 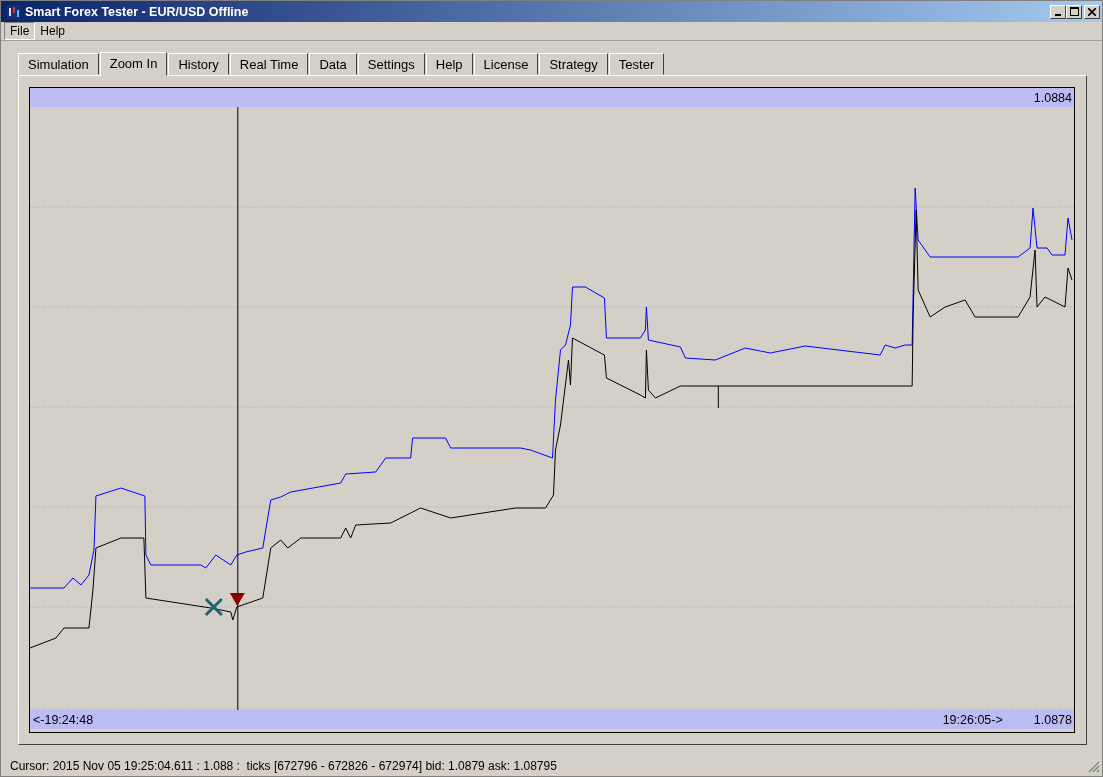 What do you see at coordinates (63, 719) in the screenshot?
I see `start-time-label: <-19:24:48` at bounding box center [63, 719].